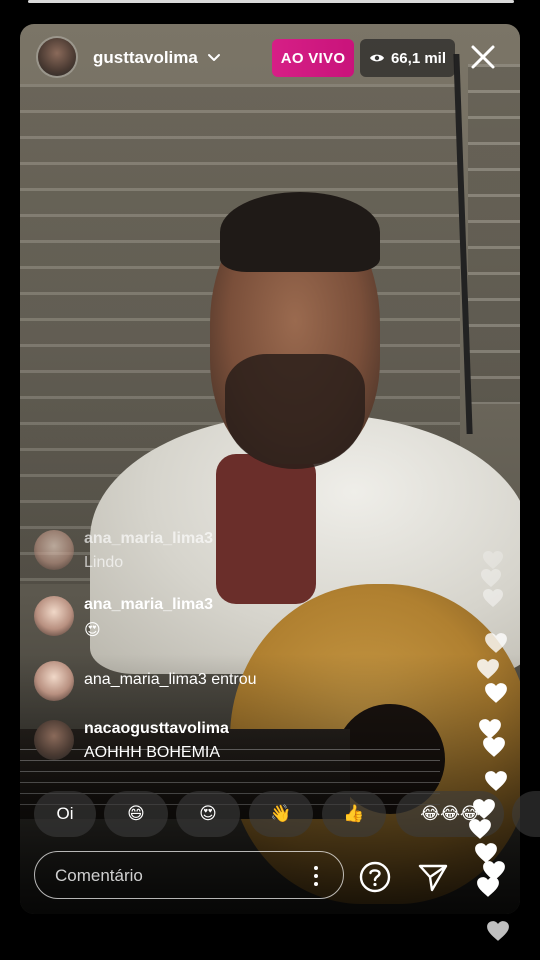 The height and width of the screenshot is (960, 540). What do you see at coordinates (92, 630) in the screenshot?
I see `comment-text: 😍` at bounding box center [92, 630].